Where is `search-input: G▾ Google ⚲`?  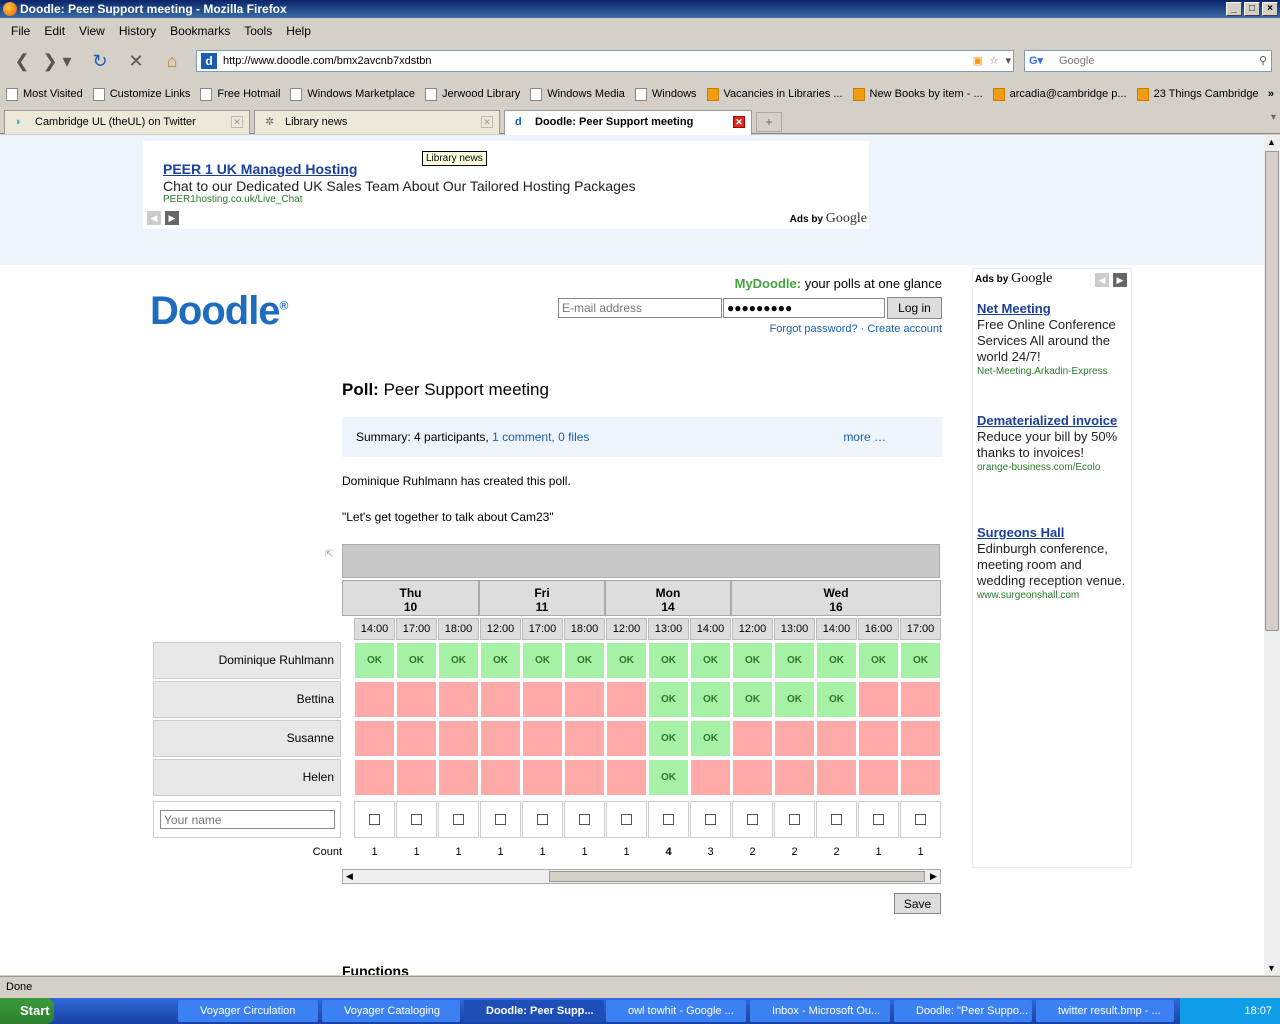 search-input: G▾ Google ⚲ is located at coordinates (1148, 61).